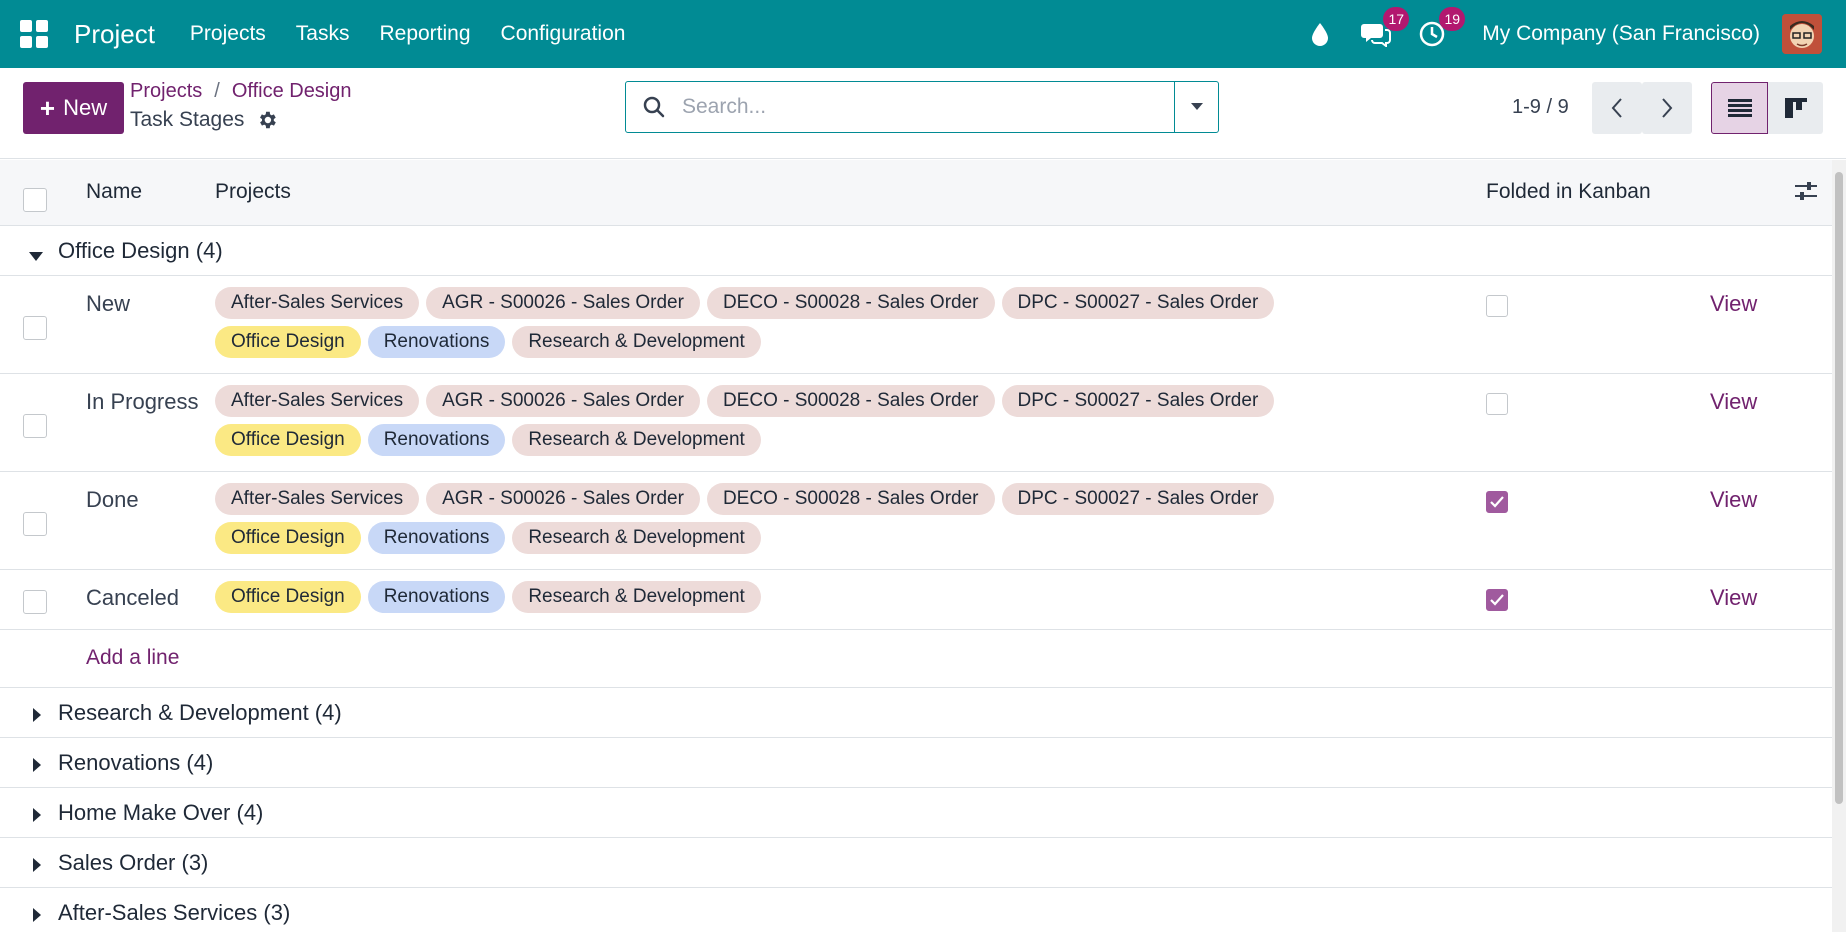  I want to click on group-header: Home Make Over (4), so click(916, 813).